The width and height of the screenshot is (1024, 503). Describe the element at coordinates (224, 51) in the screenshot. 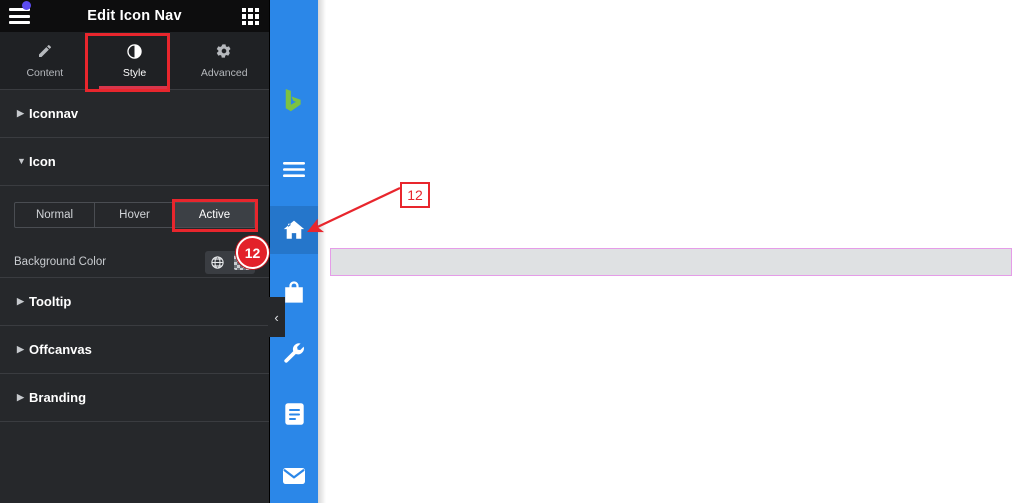

I see `gear-icon` at that location.